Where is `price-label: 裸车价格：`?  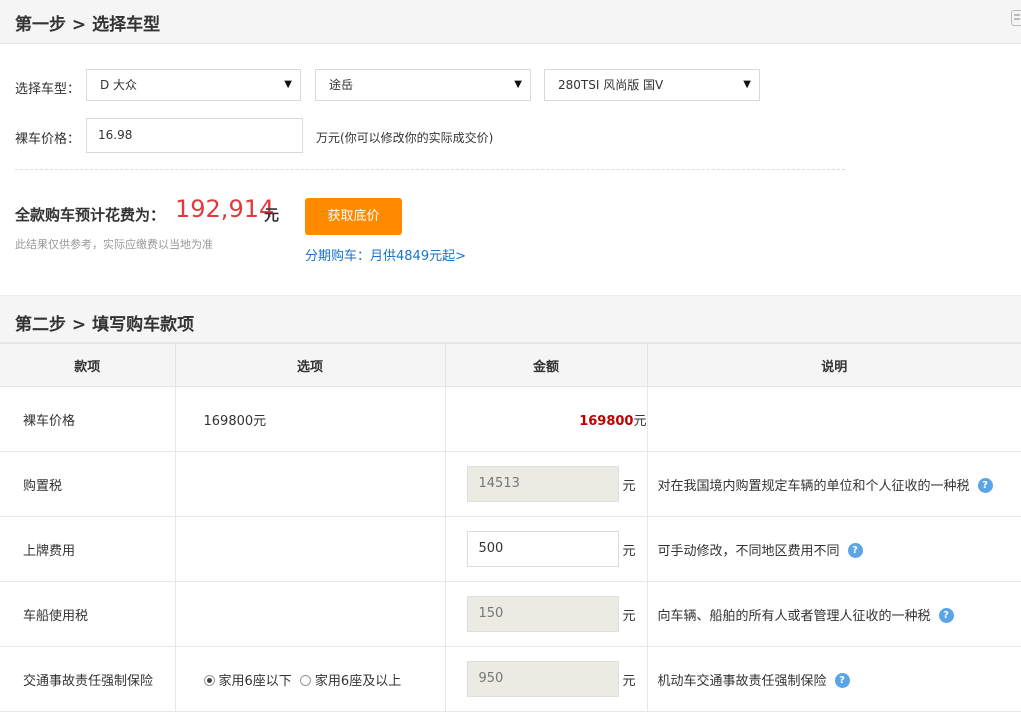 price-label: 裸车价格： is located at coordinates (48, 139).